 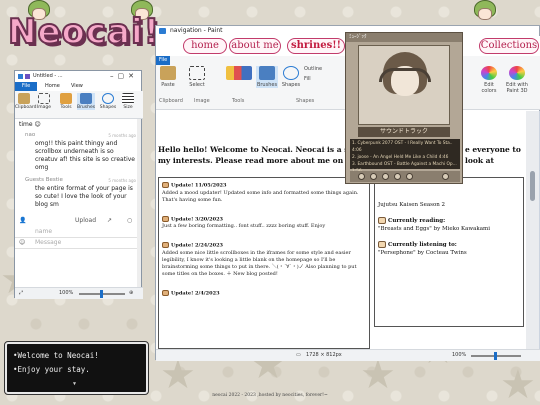 I want to click on logo-text: Neocai!, so click(x=84, y=32).